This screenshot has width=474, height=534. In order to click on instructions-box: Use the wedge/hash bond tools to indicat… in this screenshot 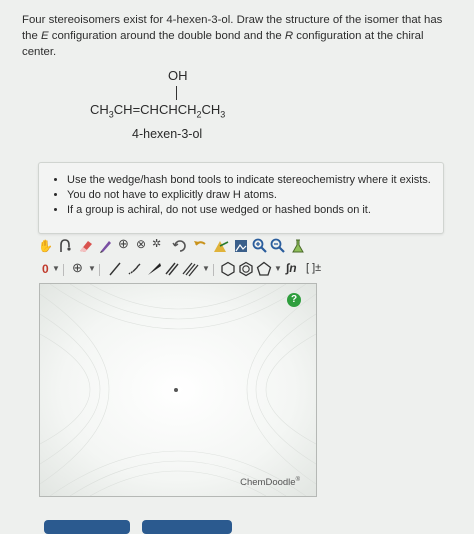, I will do `click(241, 198)`.